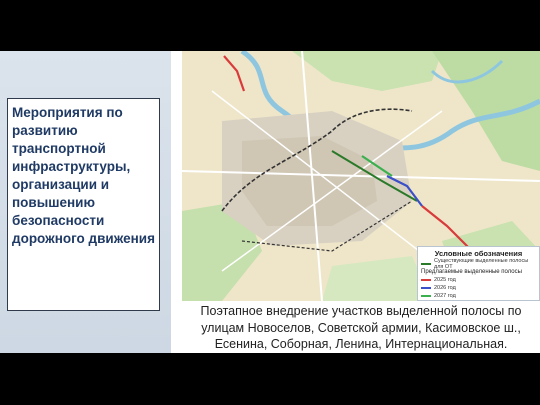 The width and height of the screenshot is (540, 405). What do you see at coordinates (471, 272) in the screenshot?
I see `legend-proposed-title: Предлагаемые выделенные полосы` at bounding box center [471, 272].